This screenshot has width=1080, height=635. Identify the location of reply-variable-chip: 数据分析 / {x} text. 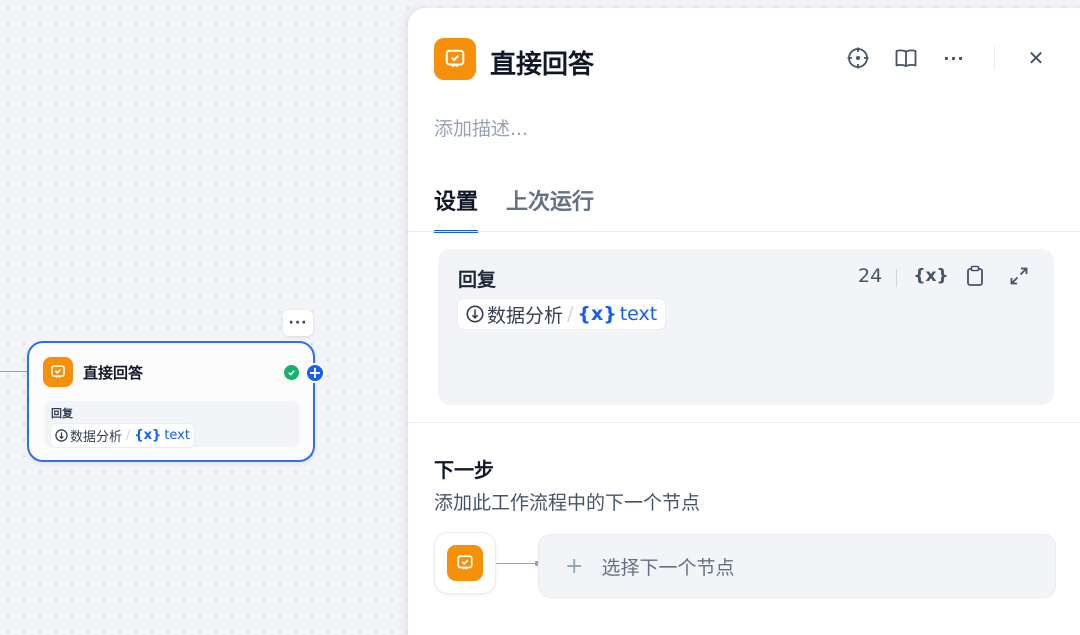
(562, 314).